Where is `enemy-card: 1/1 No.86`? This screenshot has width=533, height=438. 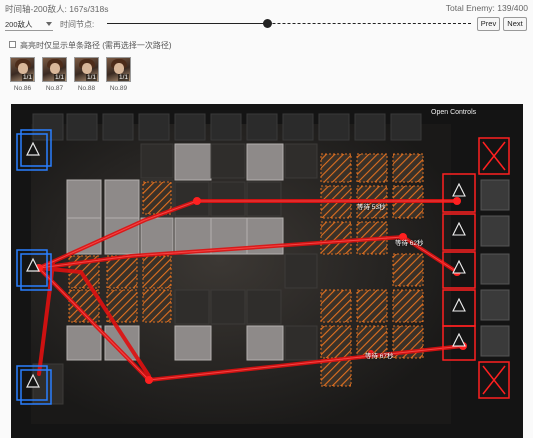 enemy-card: 1/1 No.86 is located at coordinates (24, 74).